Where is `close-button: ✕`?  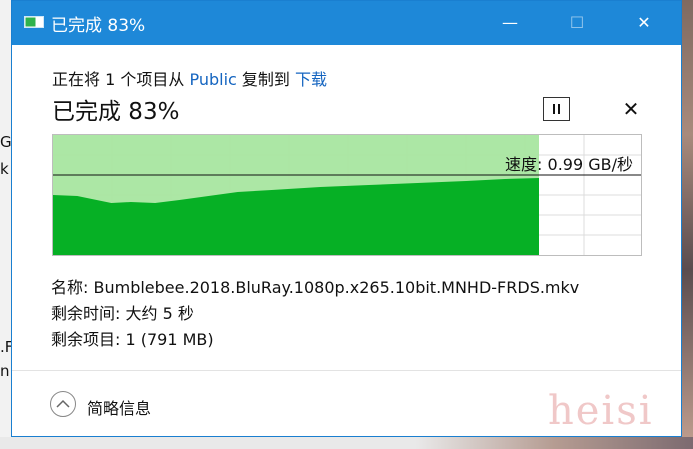
close-button: ✕ is located at coordinates (644, 23).